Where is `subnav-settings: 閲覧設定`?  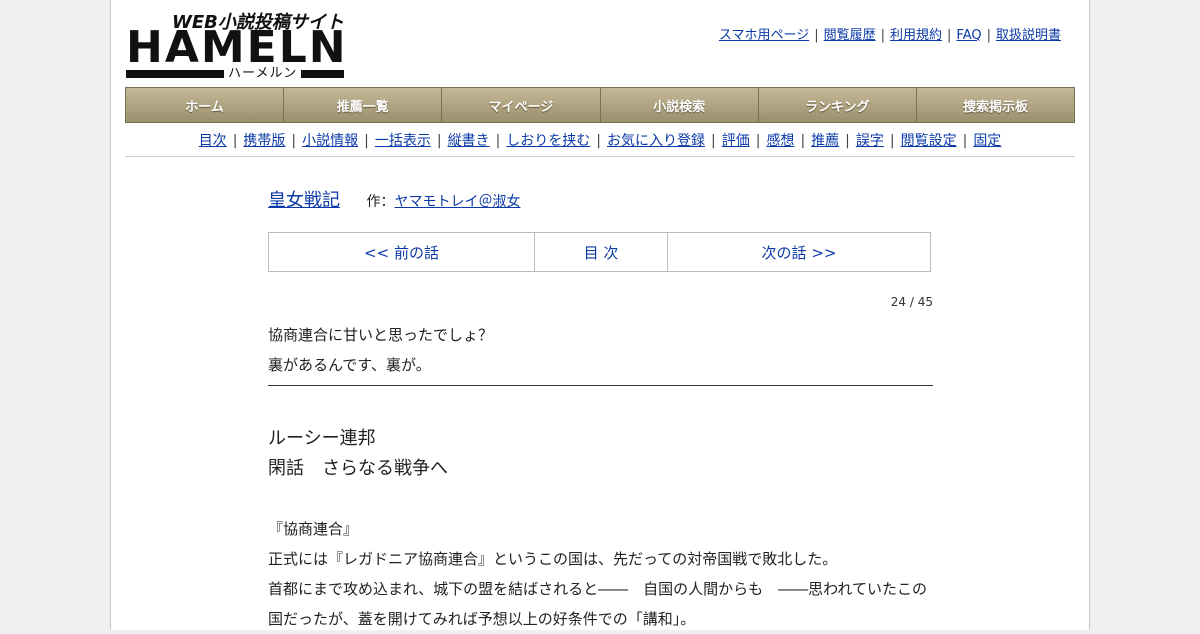 subnav-settings: 閲覧設定 is located at coordinates (929, 141).